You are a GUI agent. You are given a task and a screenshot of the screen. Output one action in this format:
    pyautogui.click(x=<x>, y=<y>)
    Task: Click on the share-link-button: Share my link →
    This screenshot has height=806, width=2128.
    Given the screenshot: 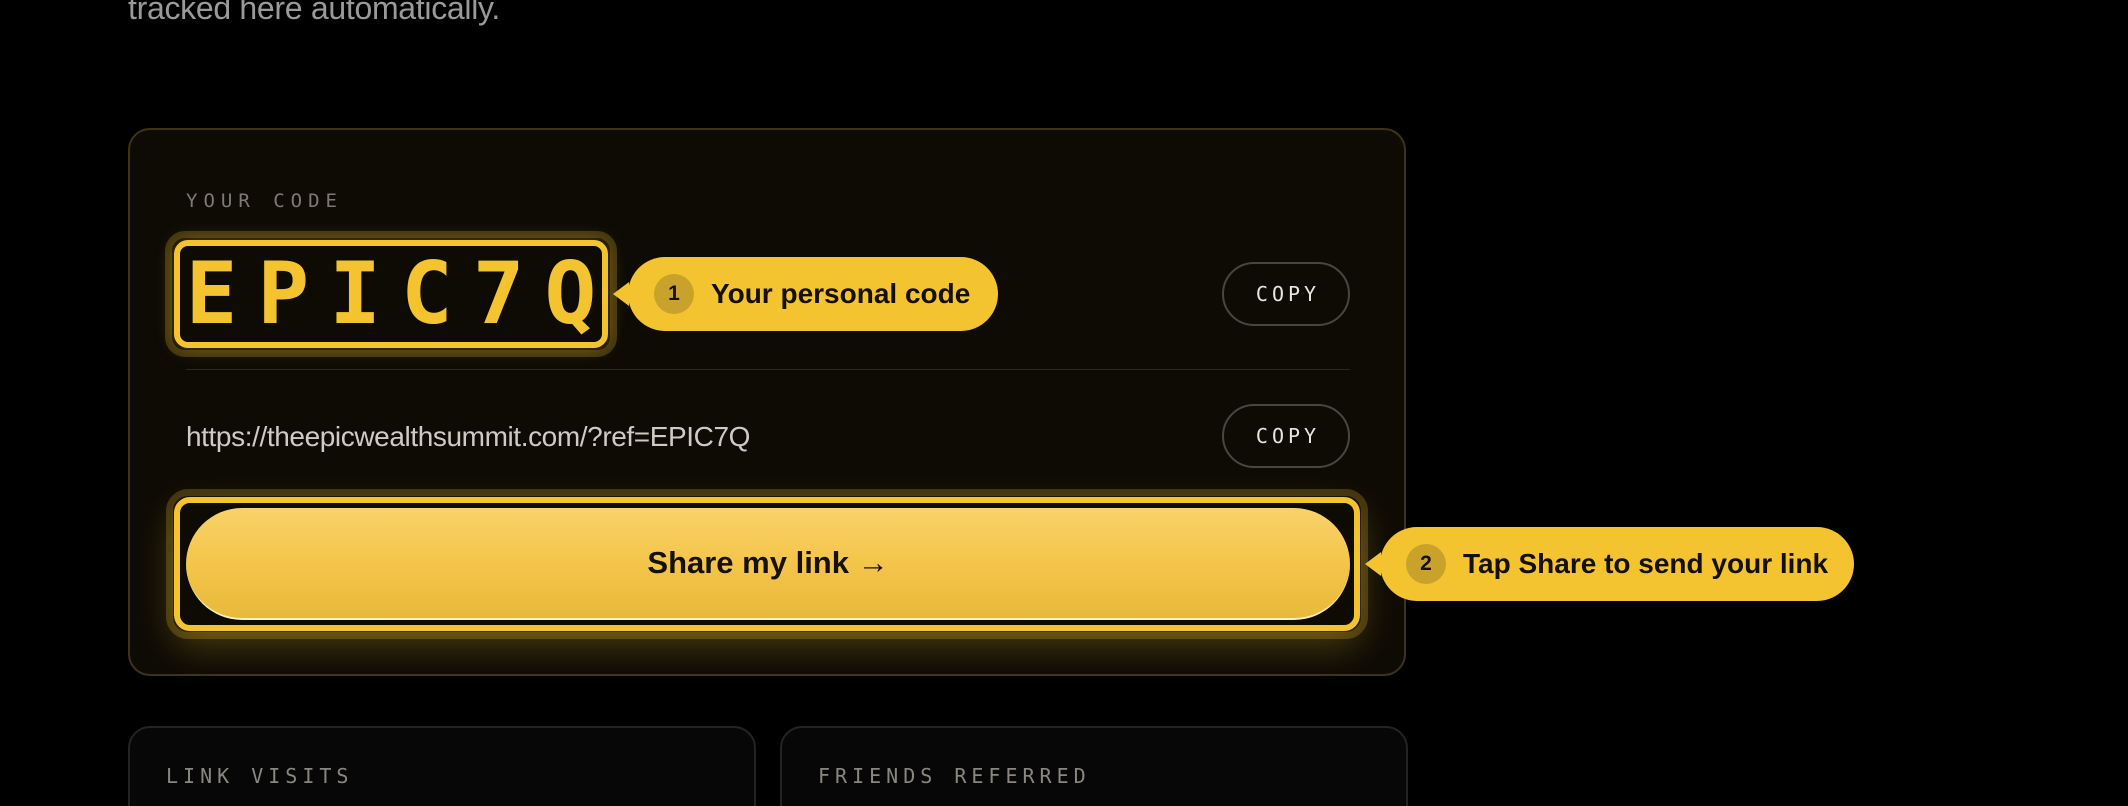 What is the action you would take?
    pyautogui.click(x=768, y=564)
    